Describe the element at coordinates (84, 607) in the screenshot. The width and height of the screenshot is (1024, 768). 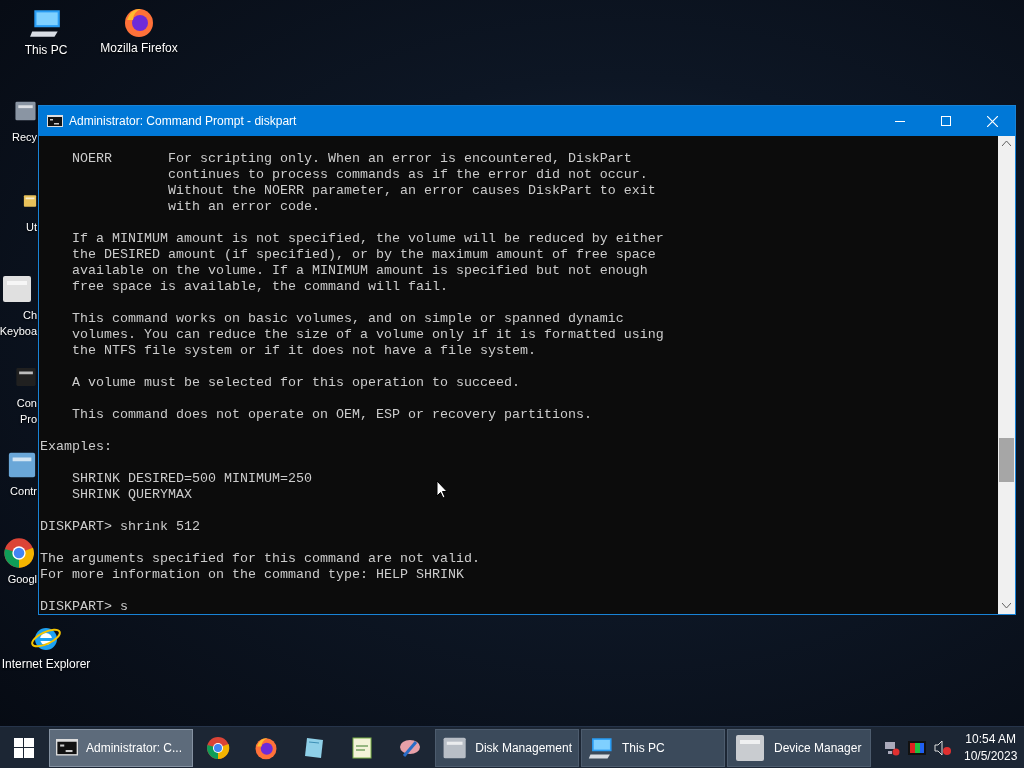
I see `console-line: DISKPART> s` at that location.